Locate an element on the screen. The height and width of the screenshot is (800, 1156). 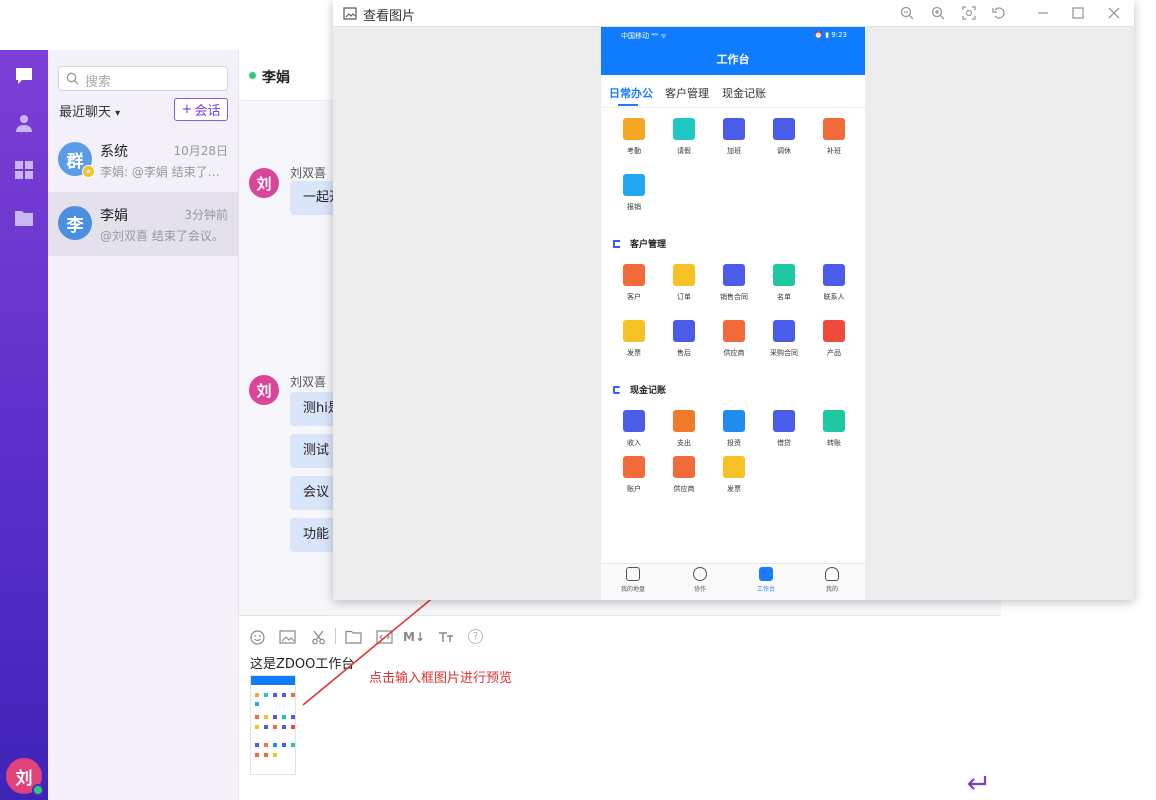
app-tile-label: 报销 is located at coordinates (634, 207).